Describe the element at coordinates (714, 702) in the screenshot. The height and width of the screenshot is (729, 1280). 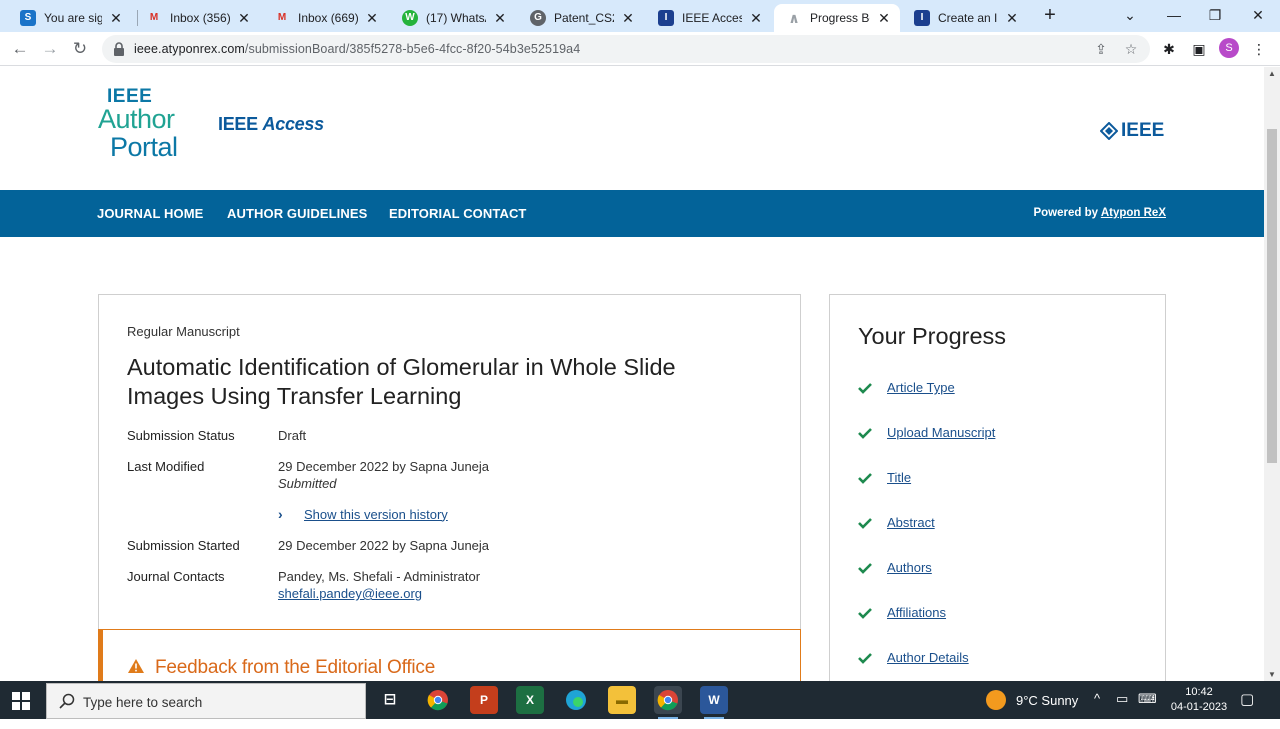
I see `word-icon: W` at that location.